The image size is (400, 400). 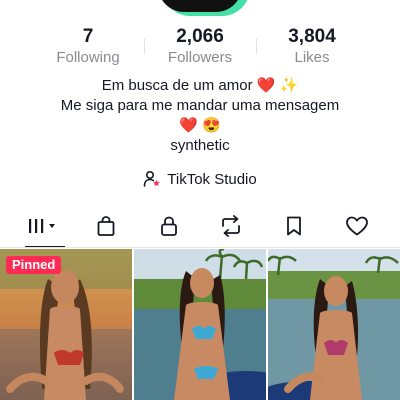 What do you see at coordinates (200, 6) in the screenshot?
I see `avatar` at bounding box center [200, 6].